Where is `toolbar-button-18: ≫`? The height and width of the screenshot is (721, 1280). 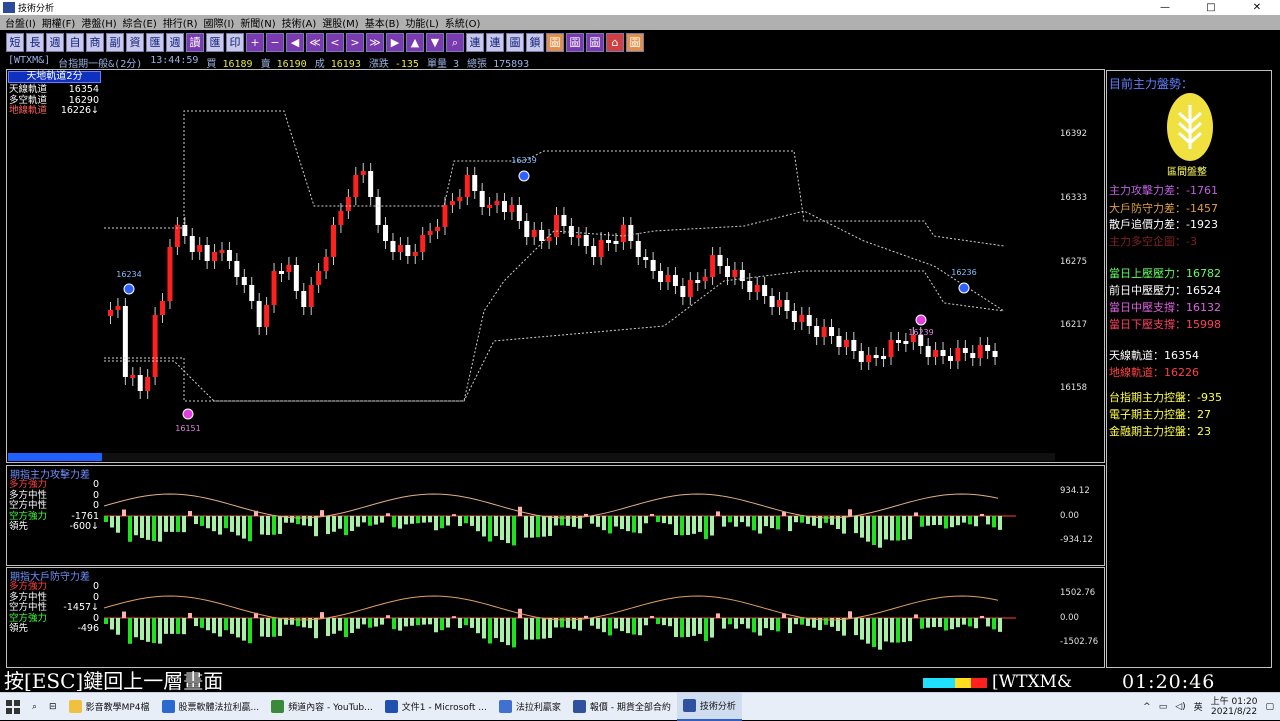
toolbar-button-18: ≫ is located at coordinates (375, 42).